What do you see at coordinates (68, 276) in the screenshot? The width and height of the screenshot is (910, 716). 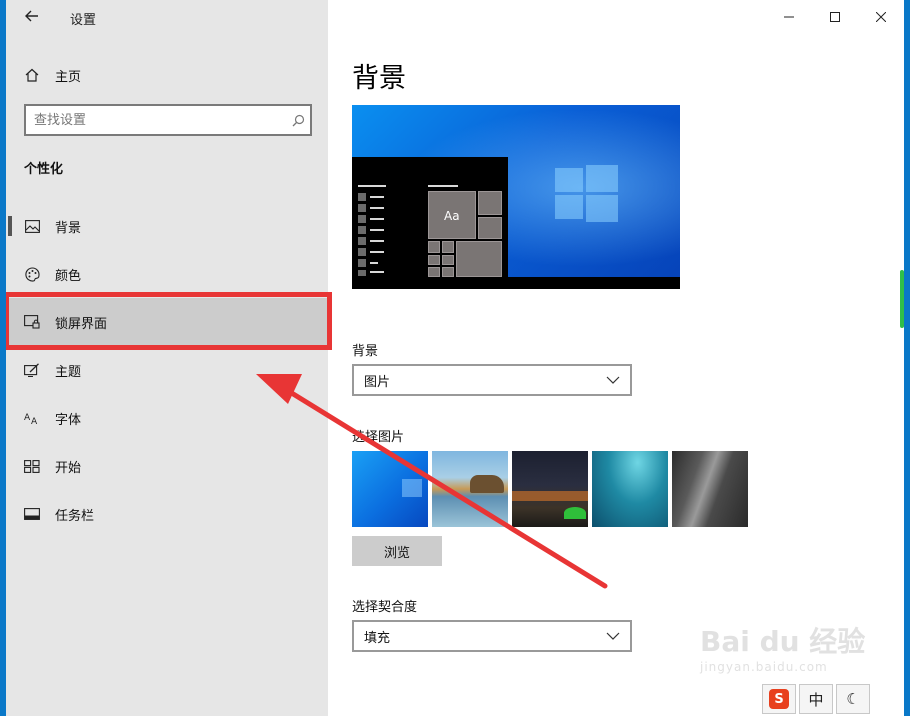 I see `sidebar-item-label: 颜色` at bounding box center [68, 276].